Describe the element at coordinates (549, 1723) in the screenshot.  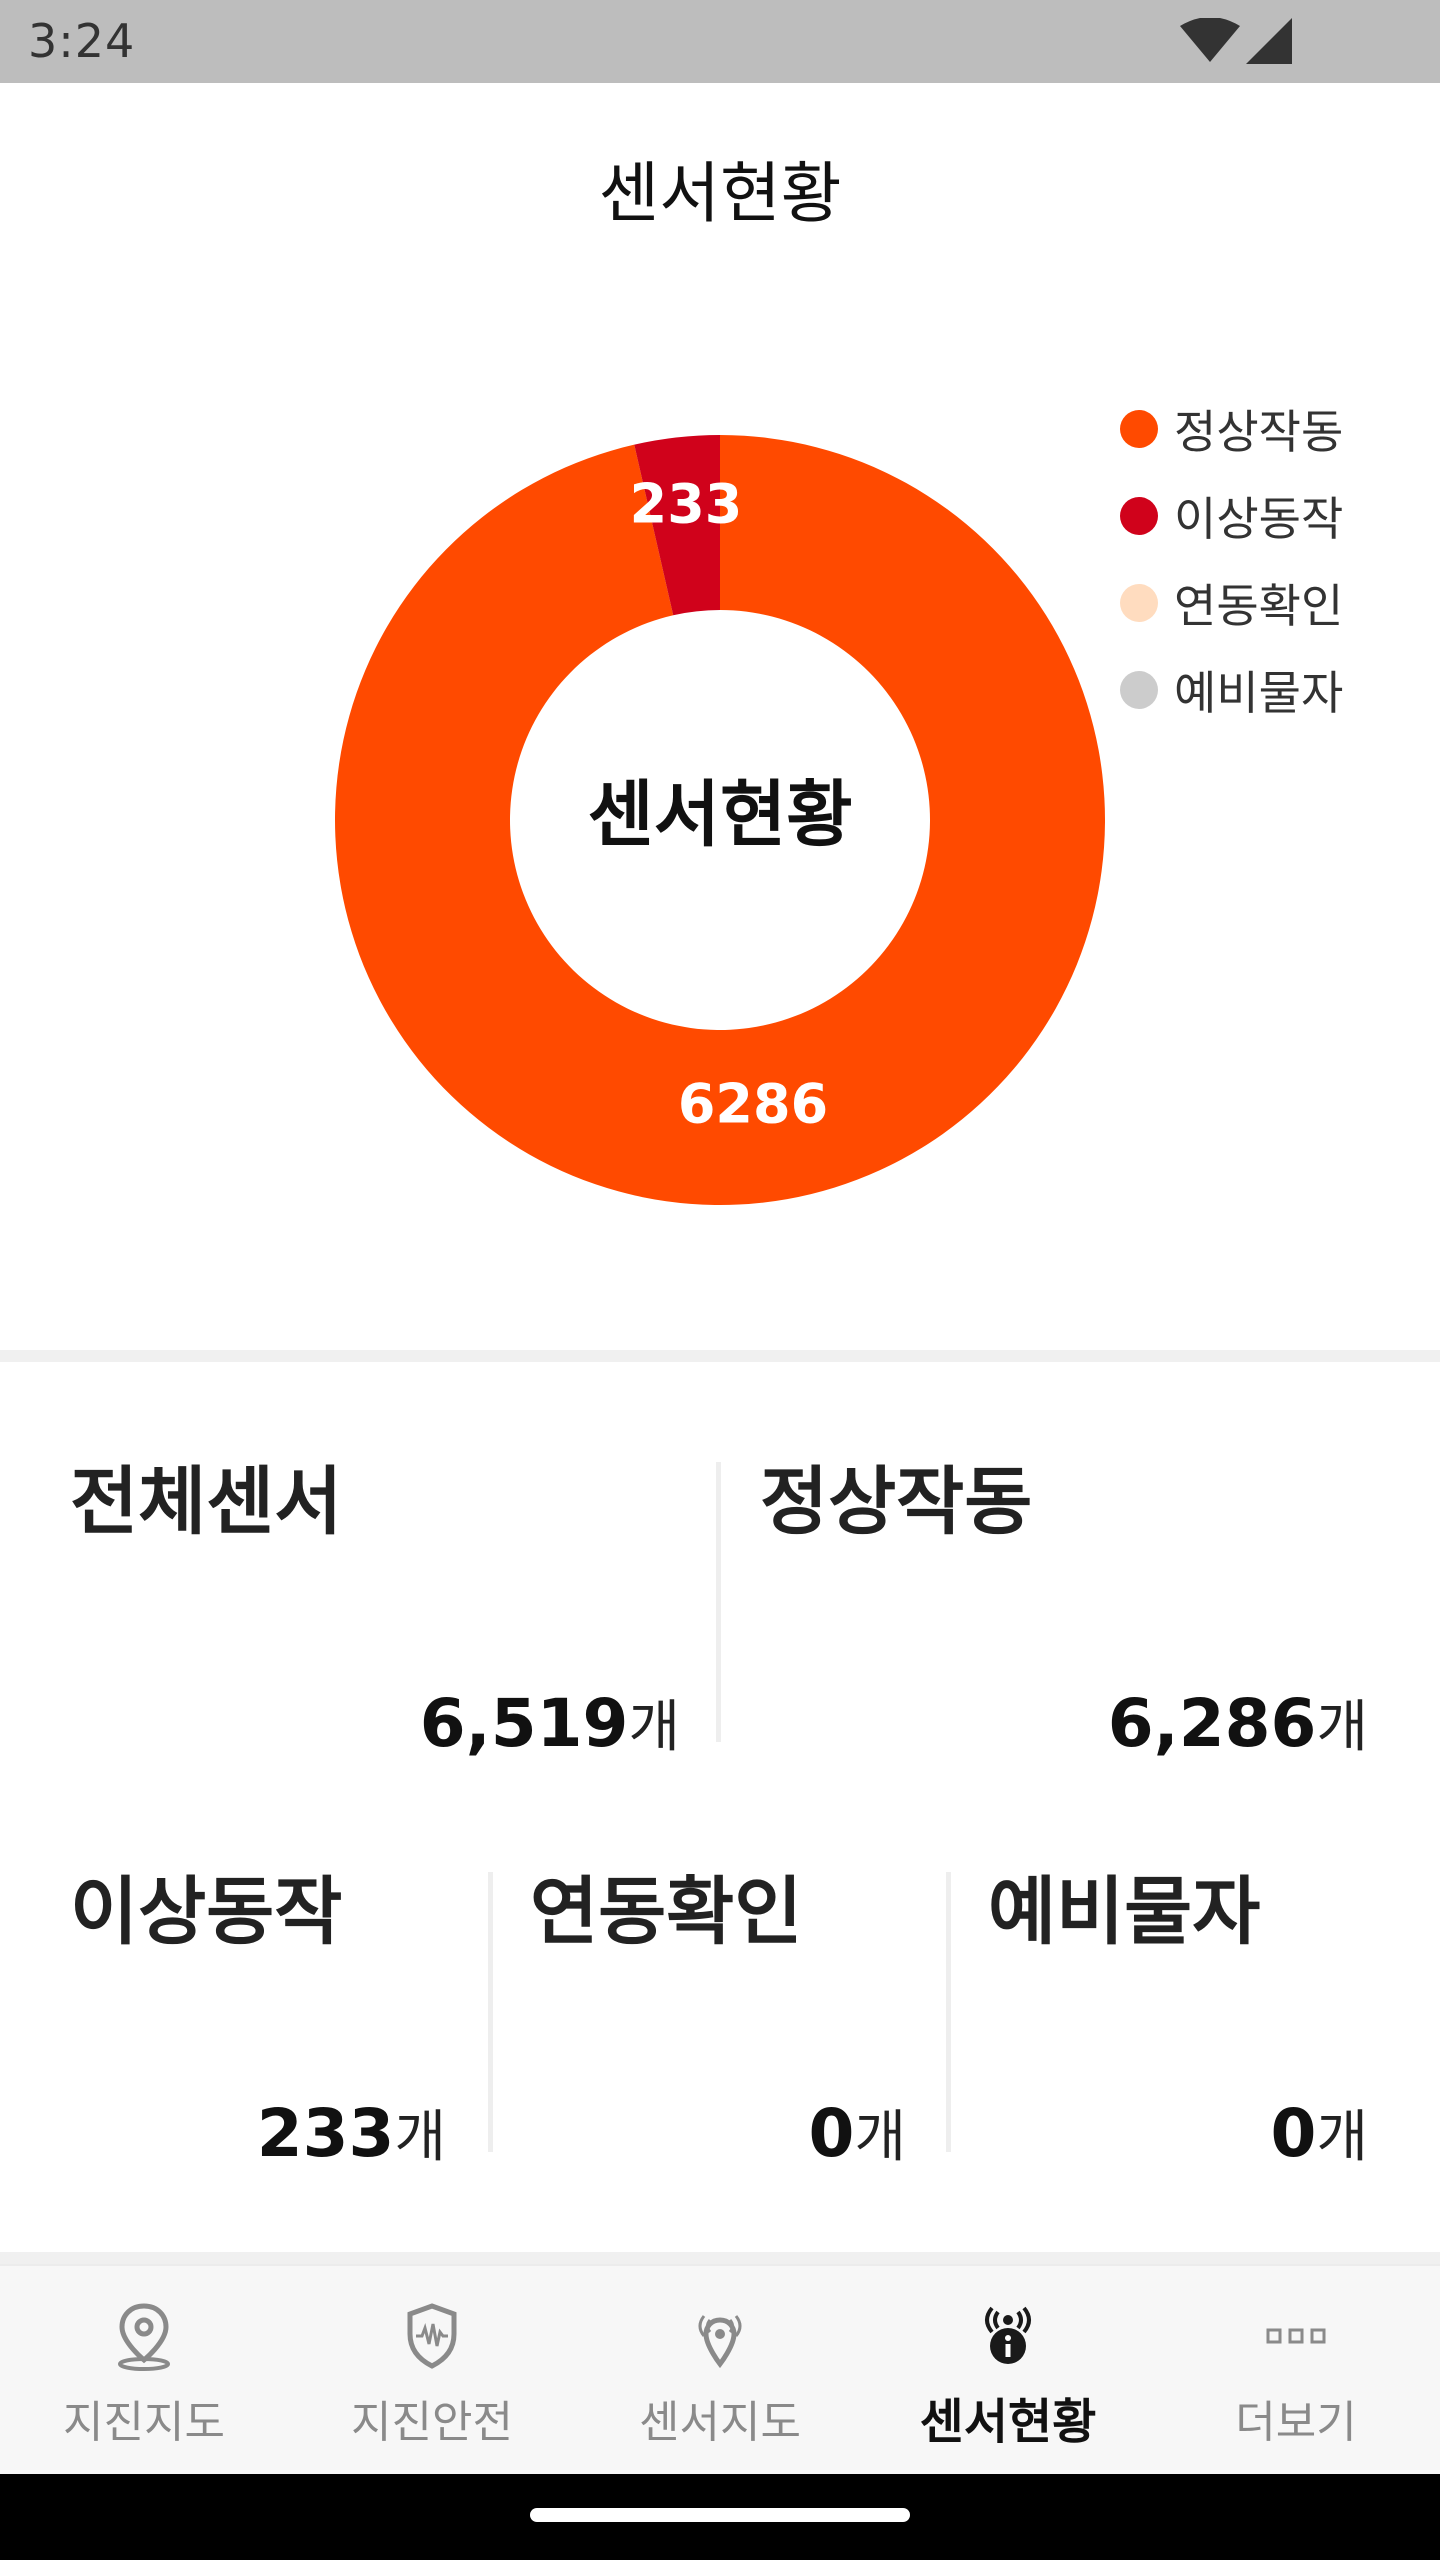
I see `stat-value: 6,519개` at that location.